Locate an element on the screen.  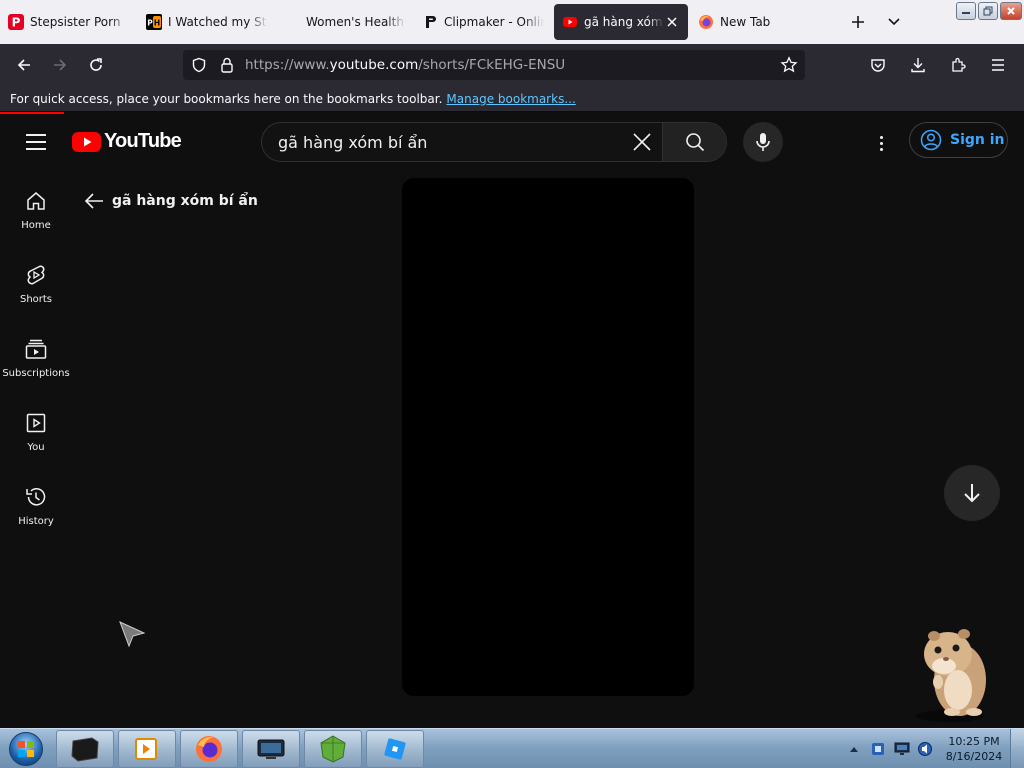
taskbar-terminal-app is located at coordinates (85, 748).